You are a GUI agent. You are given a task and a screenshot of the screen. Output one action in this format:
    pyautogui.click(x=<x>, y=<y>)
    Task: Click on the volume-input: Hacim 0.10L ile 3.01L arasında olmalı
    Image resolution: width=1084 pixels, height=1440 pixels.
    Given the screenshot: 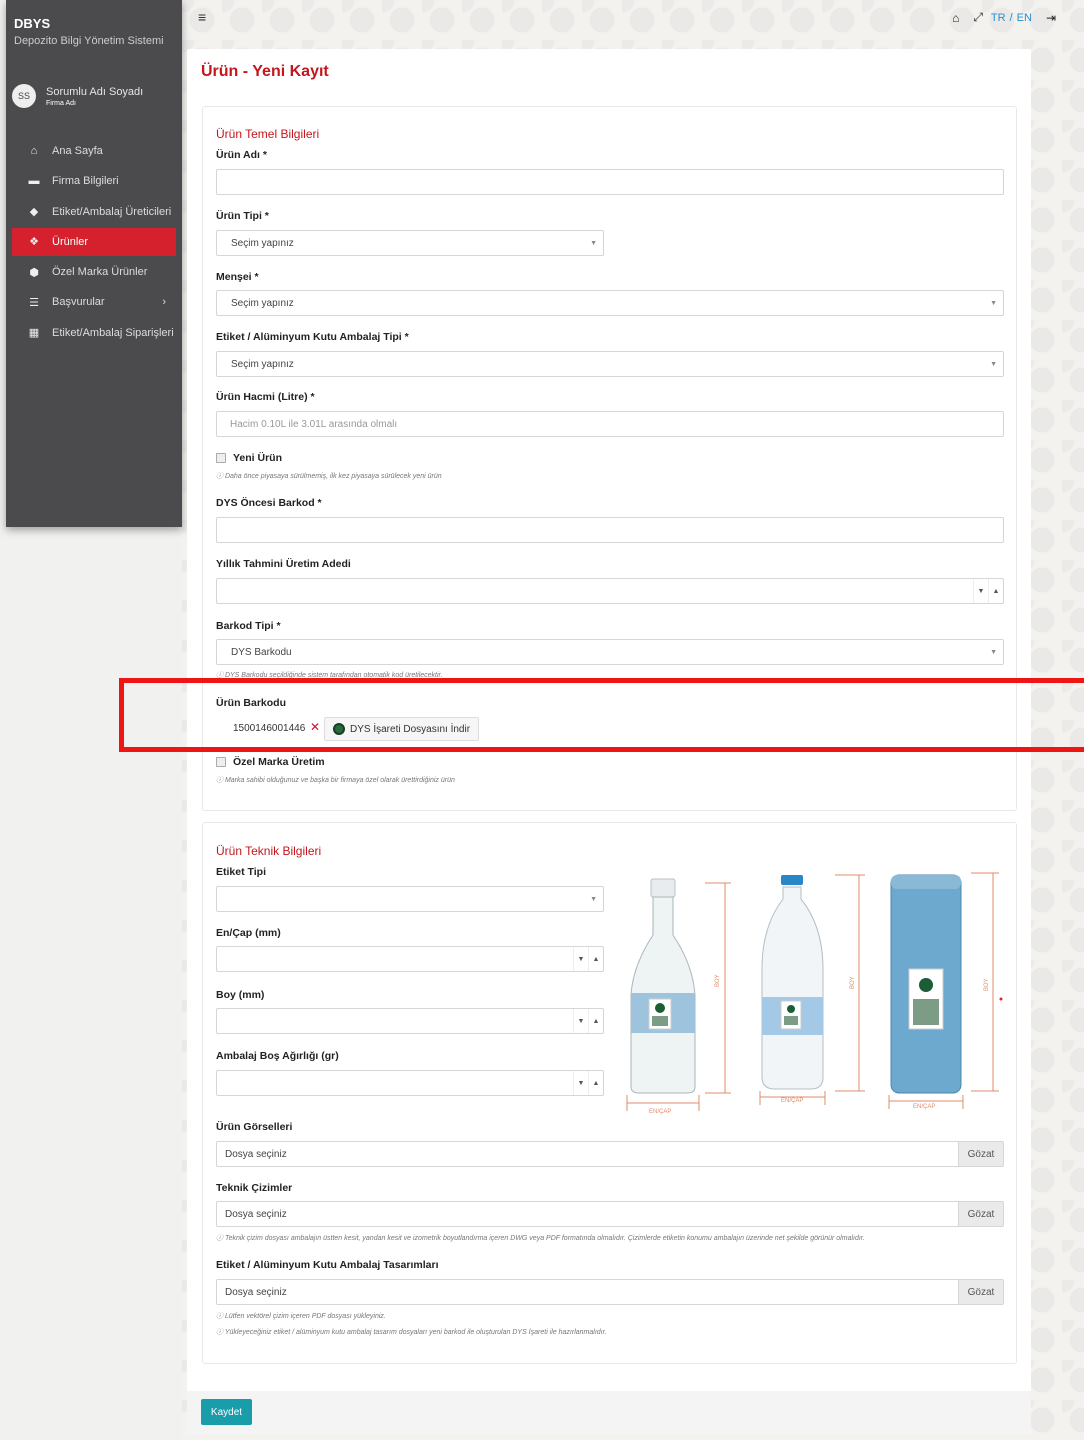 What is the action you would take?
    pyautogui.click(x=610, y=424)
    